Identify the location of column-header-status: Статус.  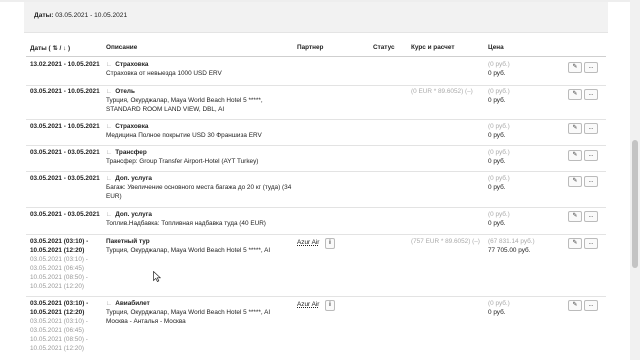
(384, 47).